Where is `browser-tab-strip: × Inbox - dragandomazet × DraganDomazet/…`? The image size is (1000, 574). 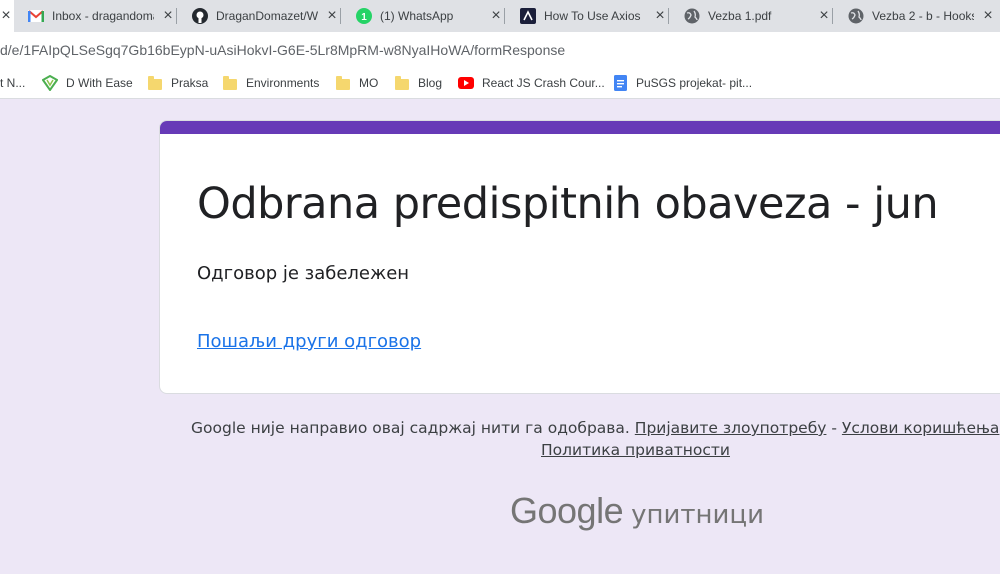
browser-tab-strip: × Inbox - dragandomazet × DraganDomazet/… is located at coordinates (500, 16).